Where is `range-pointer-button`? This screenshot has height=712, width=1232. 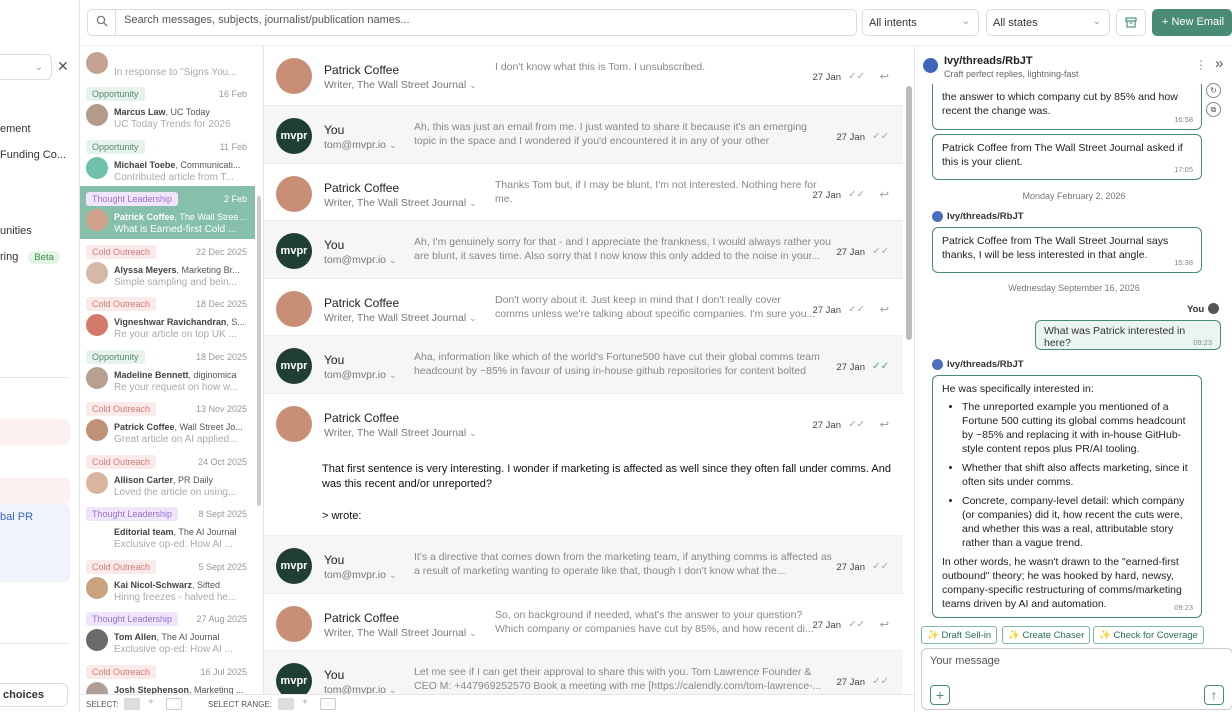 range-pointer-button is located at coordinates (328, 704).